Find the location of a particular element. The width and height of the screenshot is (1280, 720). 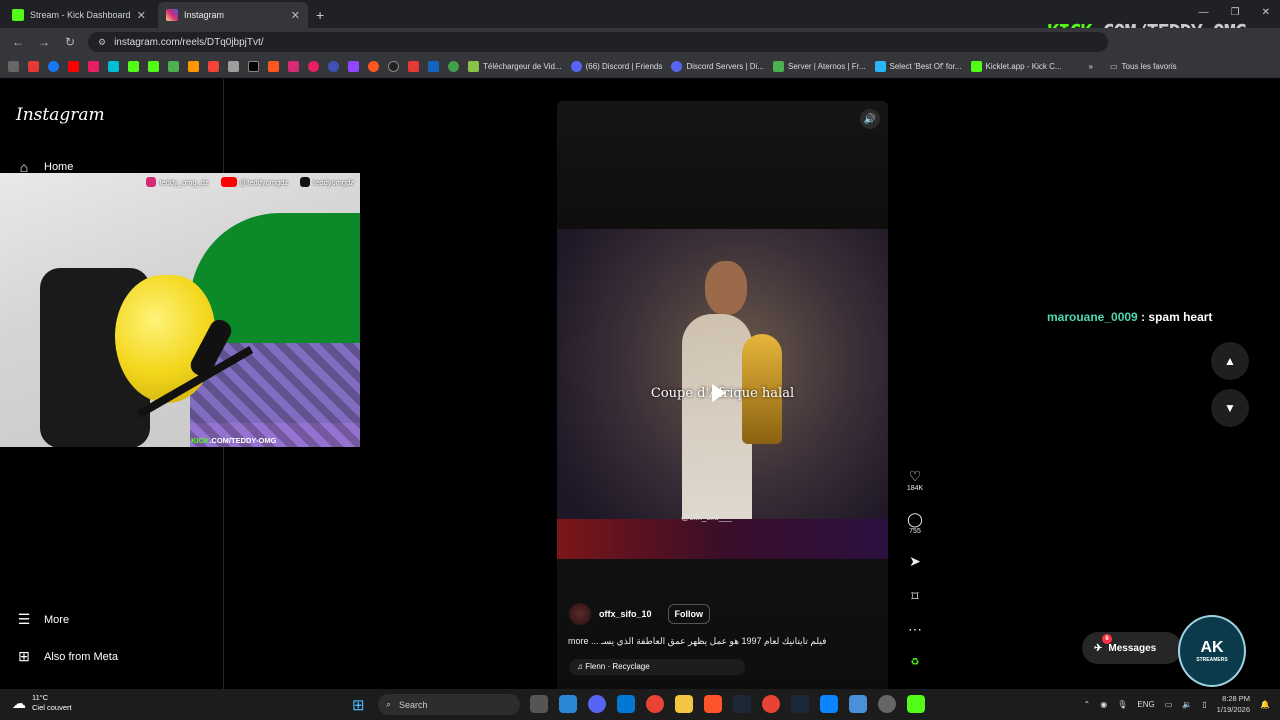

audio-thumb: ♻ is located at coordinates (915, 662).